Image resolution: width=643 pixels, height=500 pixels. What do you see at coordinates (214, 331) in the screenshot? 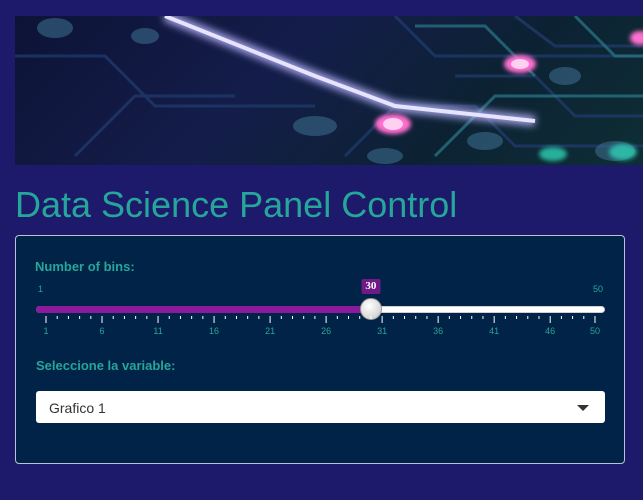
I see `slider-tick-label: 16` at bounding box center [214, 331].